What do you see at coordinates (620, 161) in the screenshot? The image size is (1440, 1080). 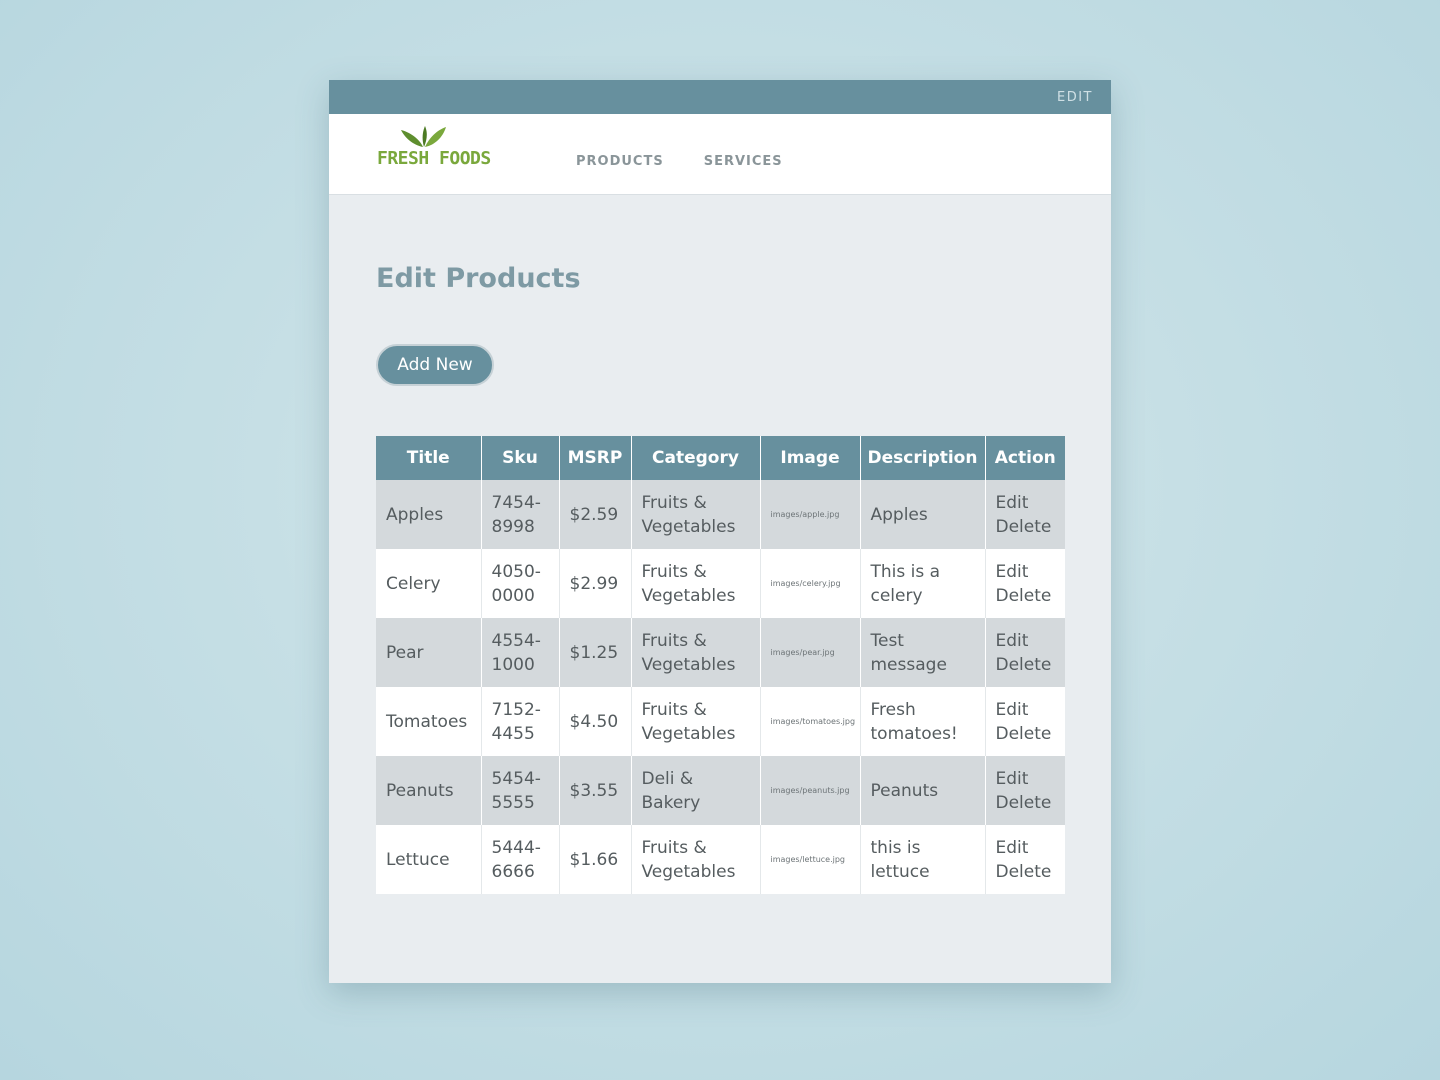 I see `nav-products: PRODUCTS` at bounding box center [620, 161].